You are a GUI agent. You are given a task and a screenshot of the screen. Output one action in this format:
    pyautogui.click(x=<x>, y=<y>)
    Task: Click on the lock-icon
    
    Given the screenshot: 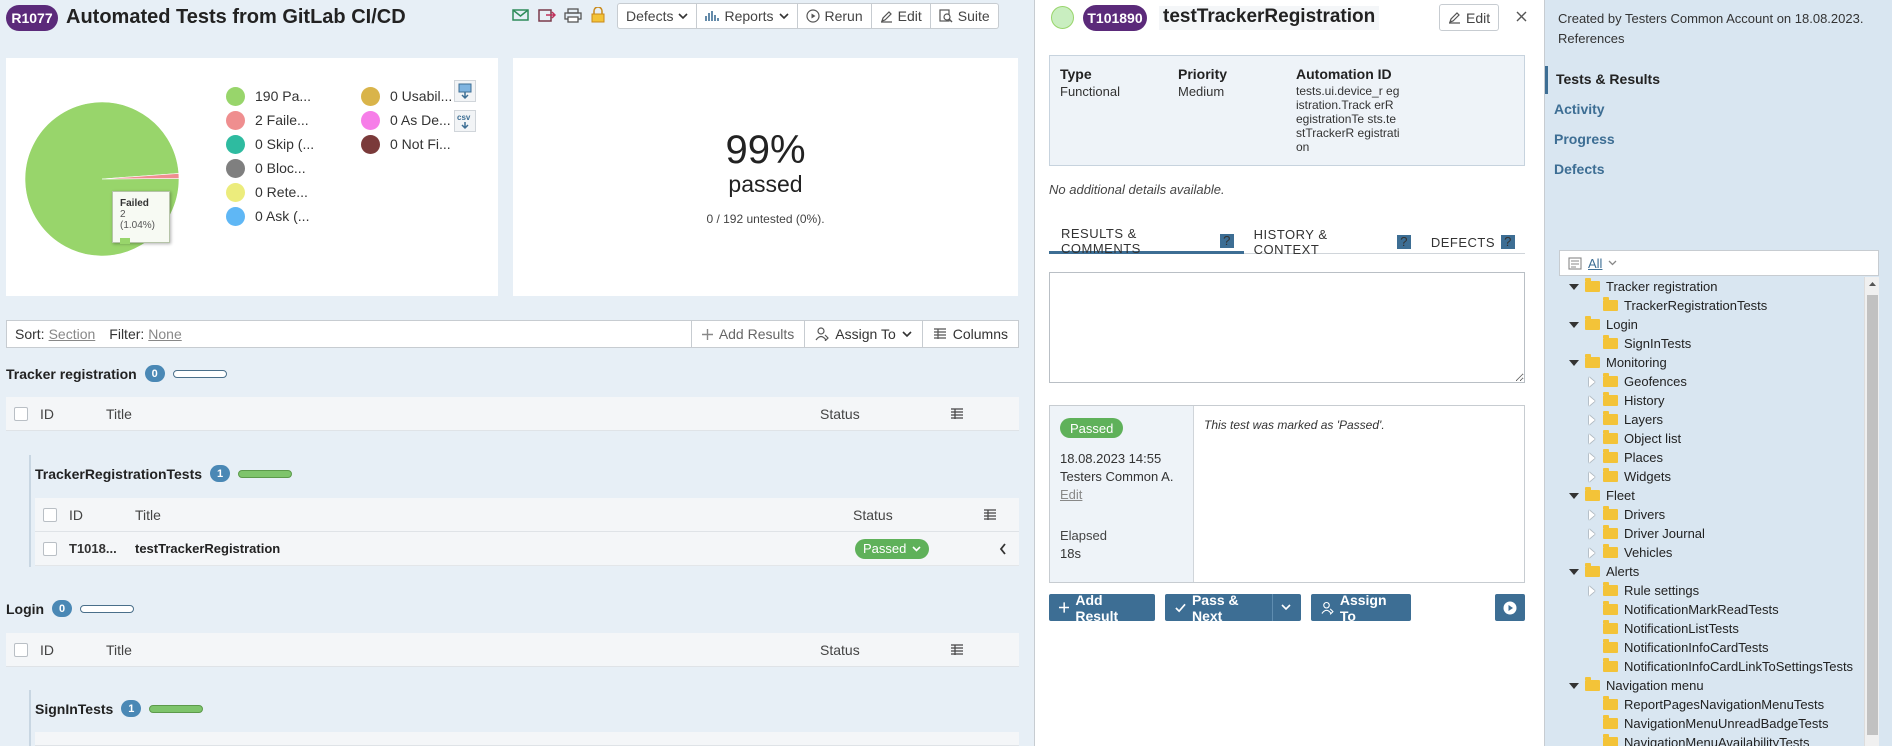 What is the action you would take?
    pyautogui.click(x=598, y=14)
    